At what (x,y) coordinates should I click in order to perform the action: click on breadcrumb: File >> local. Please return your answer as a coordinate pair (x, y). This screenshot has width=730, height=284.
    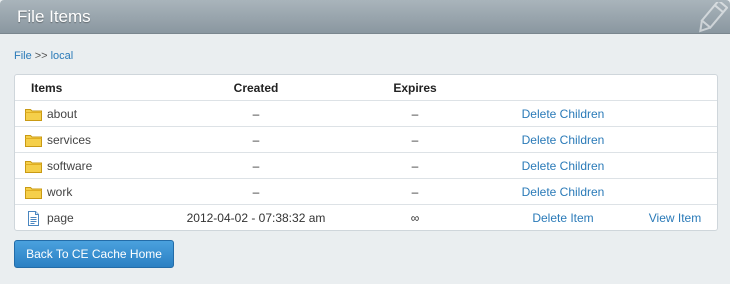
    Looking at the image, I should click on (43, 56).